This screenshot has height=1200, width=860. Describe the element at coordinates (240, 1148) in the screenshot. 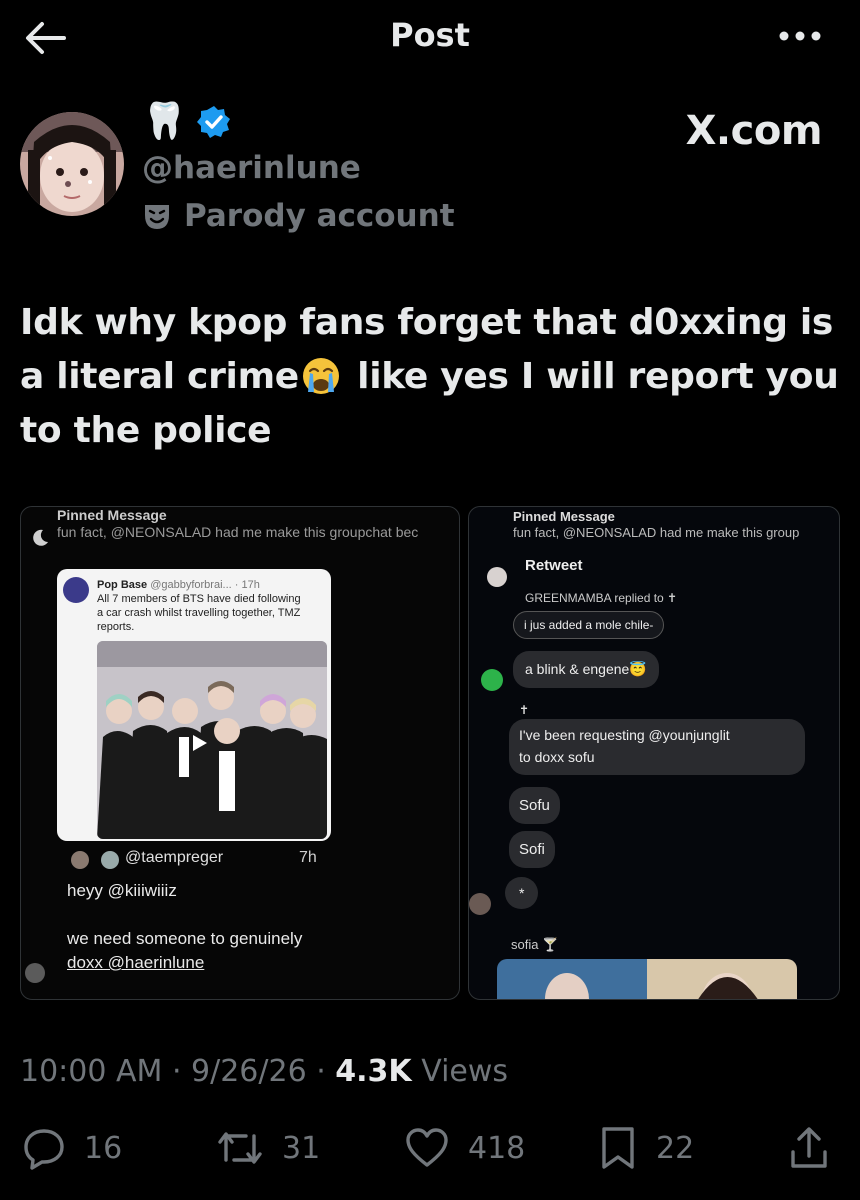

I see `repost-icon` at that location.